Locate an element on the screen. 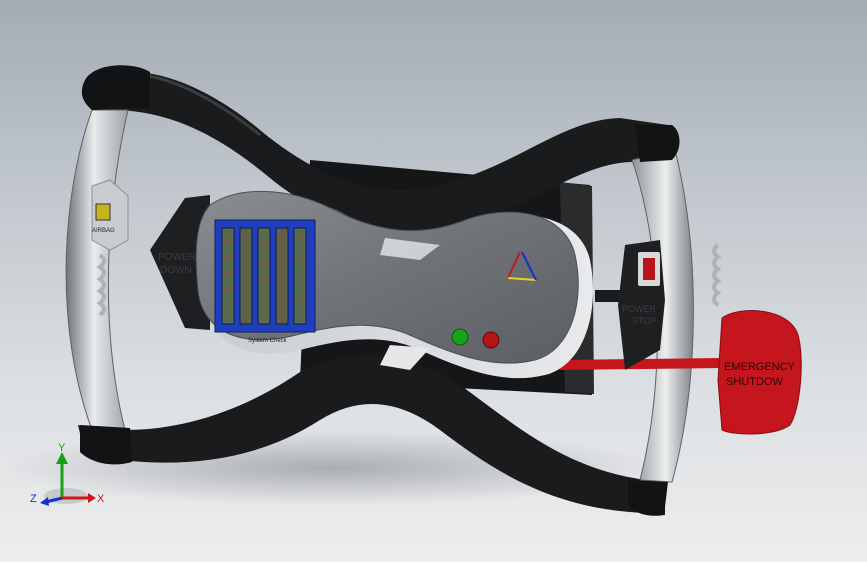 The image size is (867, 567). airbag-button is located at coordinates (103, 212).